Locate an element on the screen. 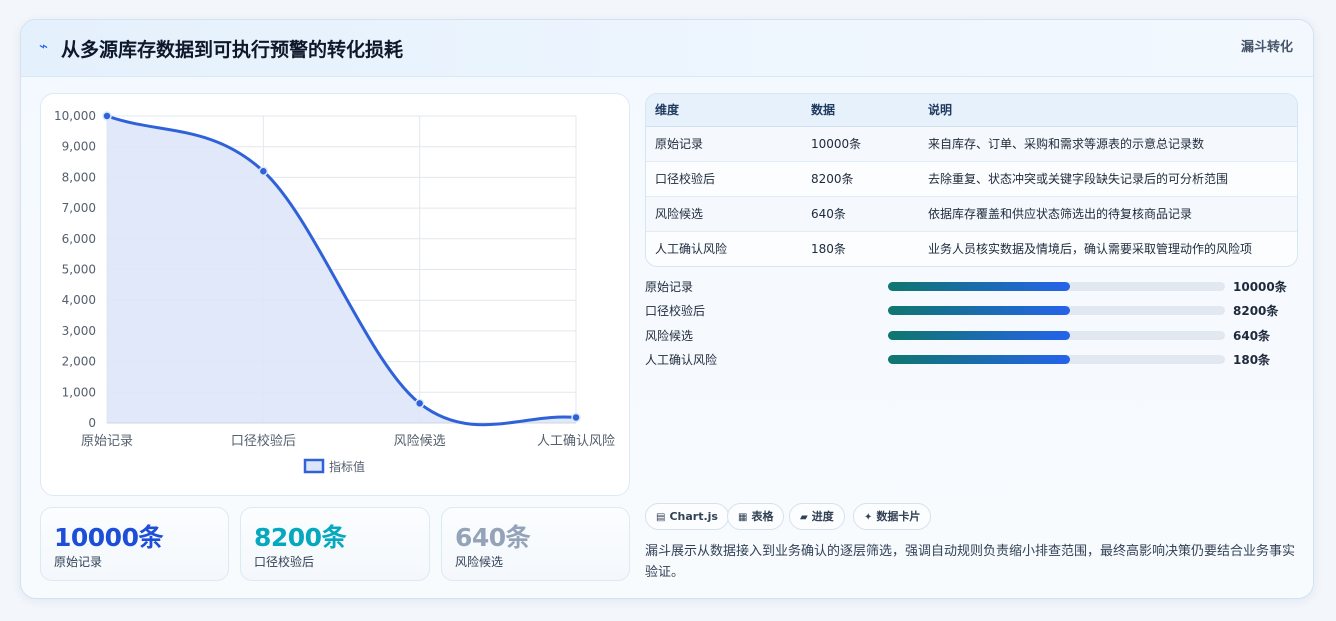 This screenshot has height=621, width=1336. y-tick-label: 0 is located at coordinates (92, 423).